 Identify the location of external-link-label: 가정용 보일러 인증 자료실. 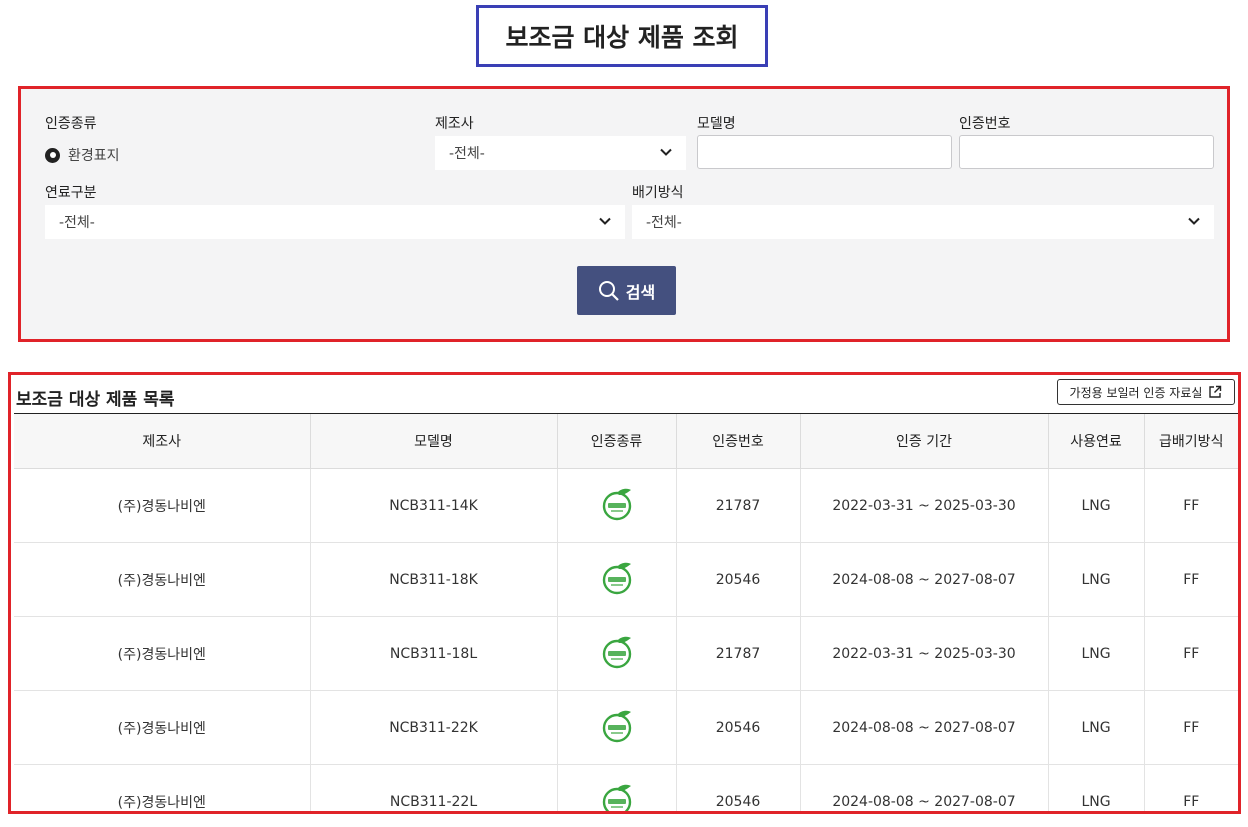
(1136, 392).